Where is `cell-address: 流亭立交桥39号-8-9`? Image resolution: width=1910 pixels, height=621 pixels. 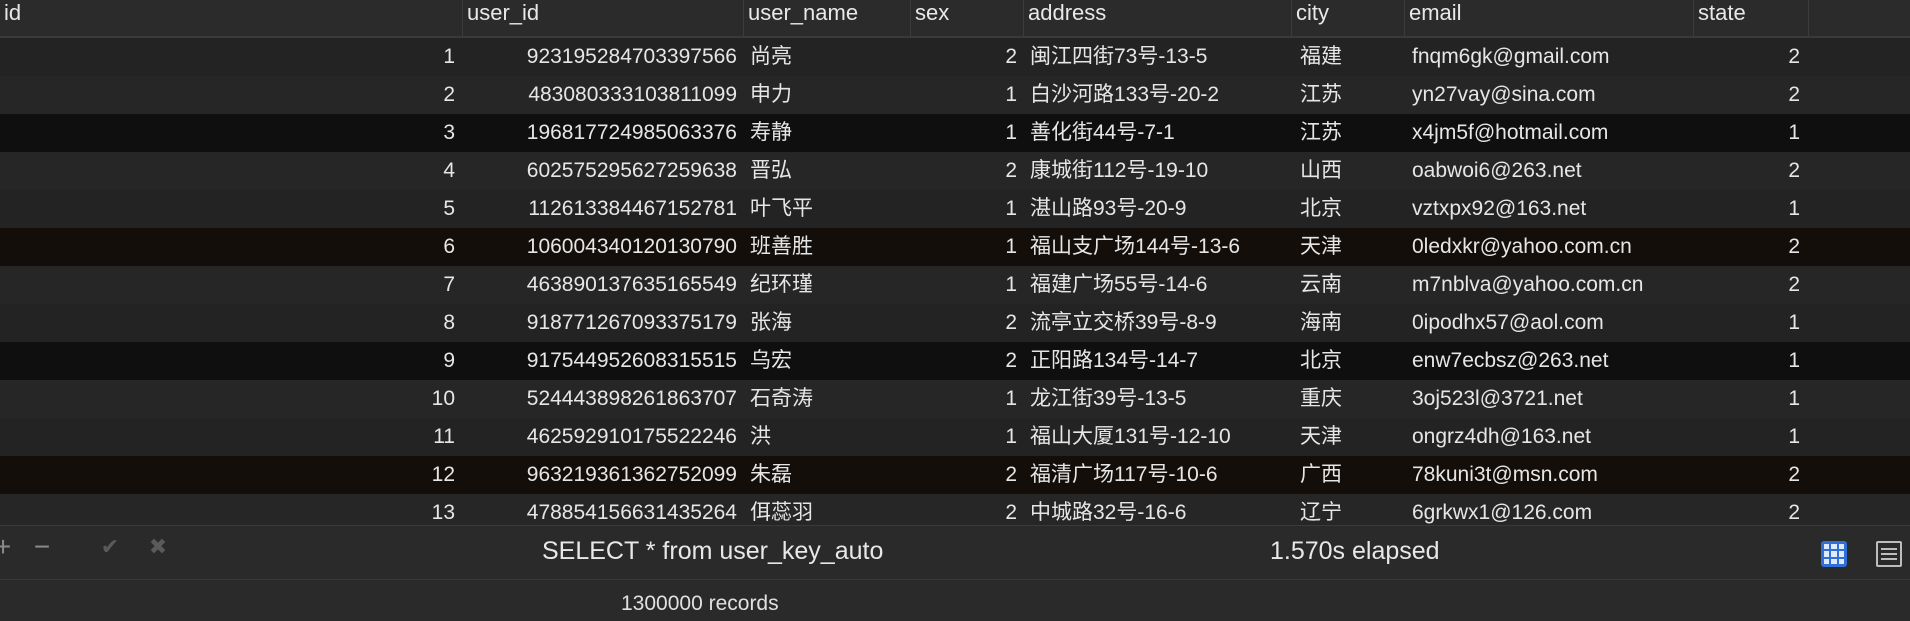
cell-address: 流亭立交桥39号-8-9 is located at coordinates (1161, 323).